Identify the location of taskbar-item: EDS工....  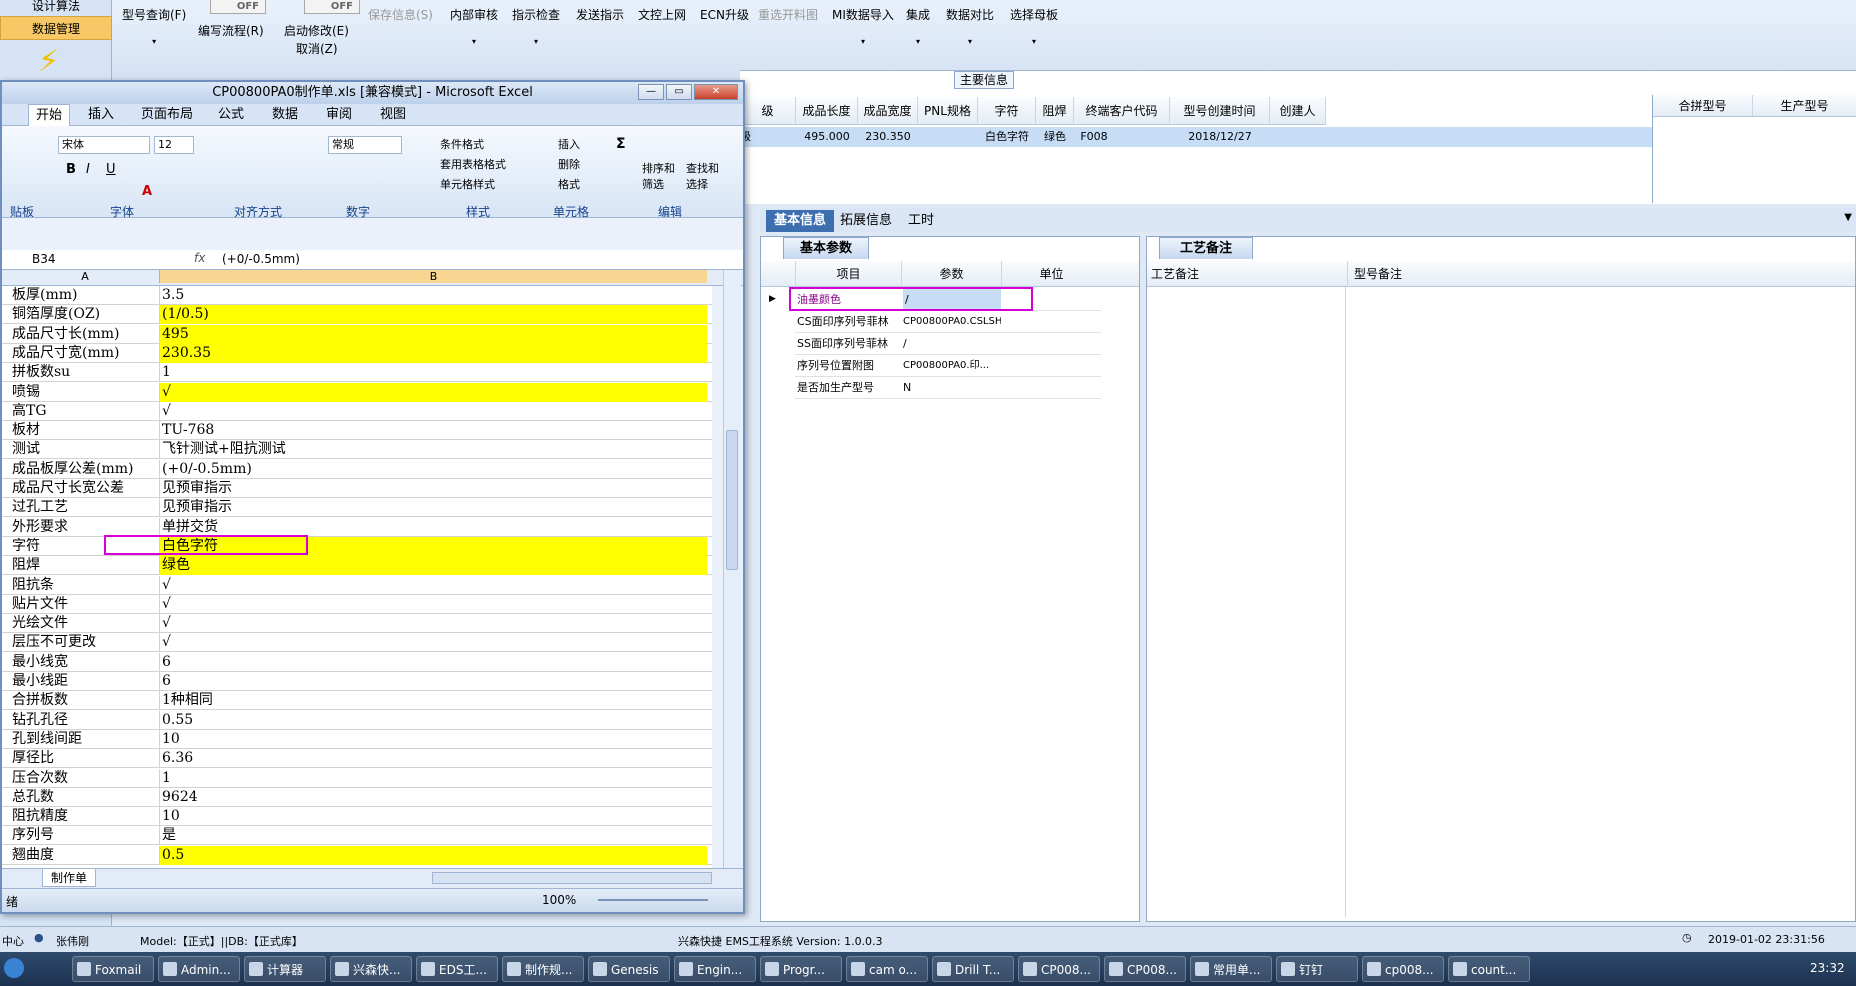
(457, 969).